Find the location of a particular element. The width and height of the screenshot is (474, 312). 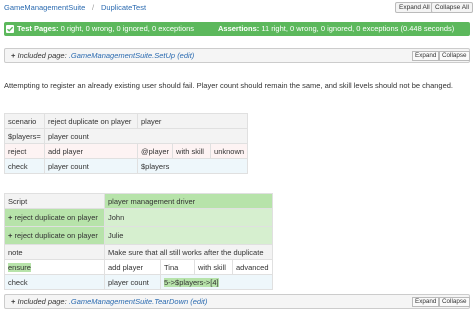

table-cell: $players= is located at coordinates (24, 136).